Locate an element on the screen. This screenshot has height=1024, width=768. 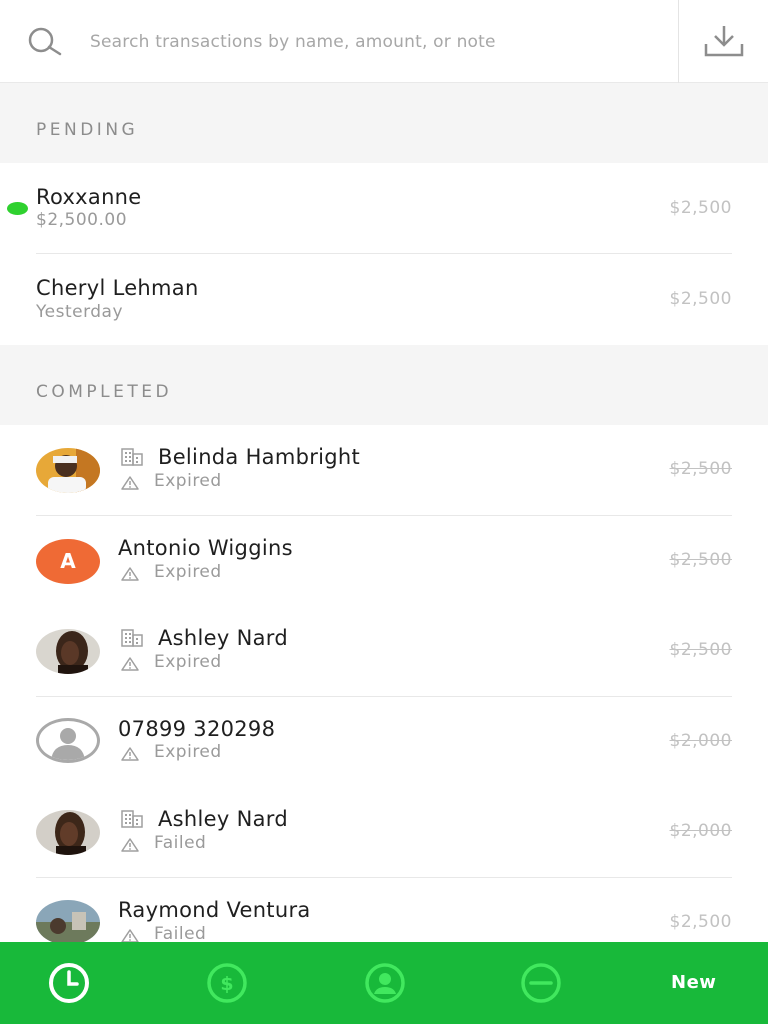
transaction-row: Roxxanne $2,500.00 $2,500 is located at coordinates (384, 208).